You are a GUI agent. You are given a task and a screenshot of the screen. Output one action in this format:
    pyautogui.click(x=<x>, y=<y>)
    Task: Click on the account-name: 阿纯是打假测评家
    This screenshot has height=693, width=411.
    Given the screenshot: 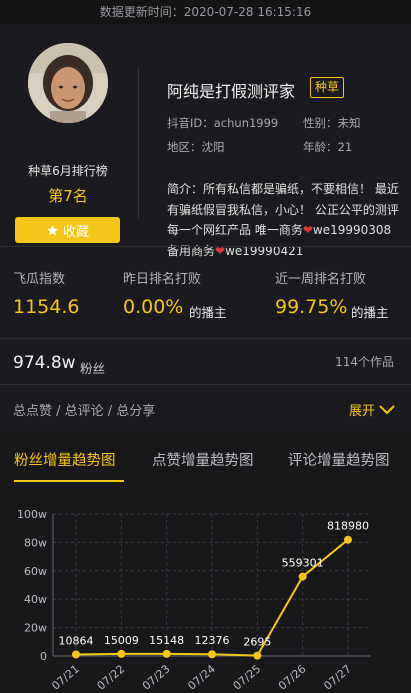 What is the action you would take?
    pyautogui.click(x=231, y=91)
    